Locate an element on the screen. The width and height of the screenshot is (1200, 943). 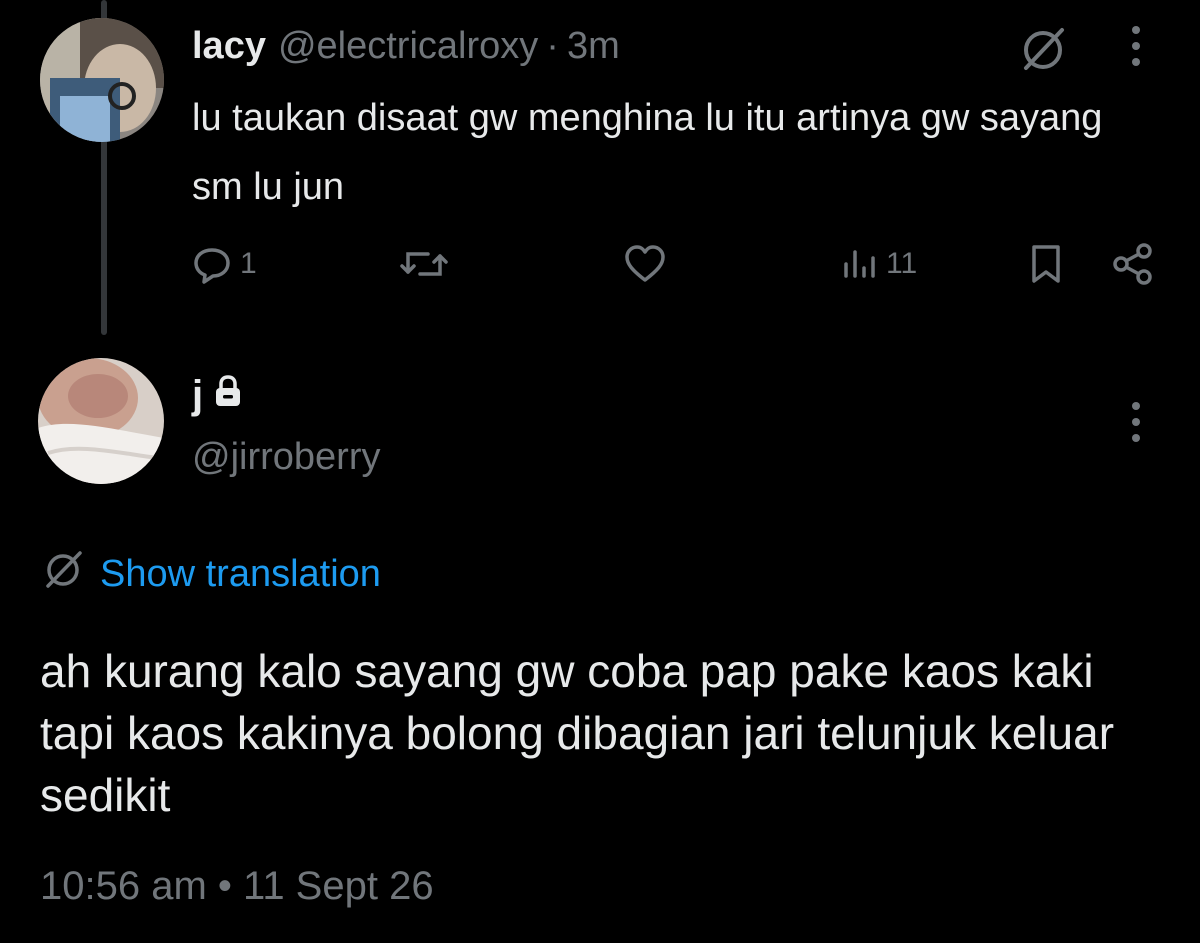
tweet1-header: lacy @electricalroxy · 3m is located at coordinates (406, 46).